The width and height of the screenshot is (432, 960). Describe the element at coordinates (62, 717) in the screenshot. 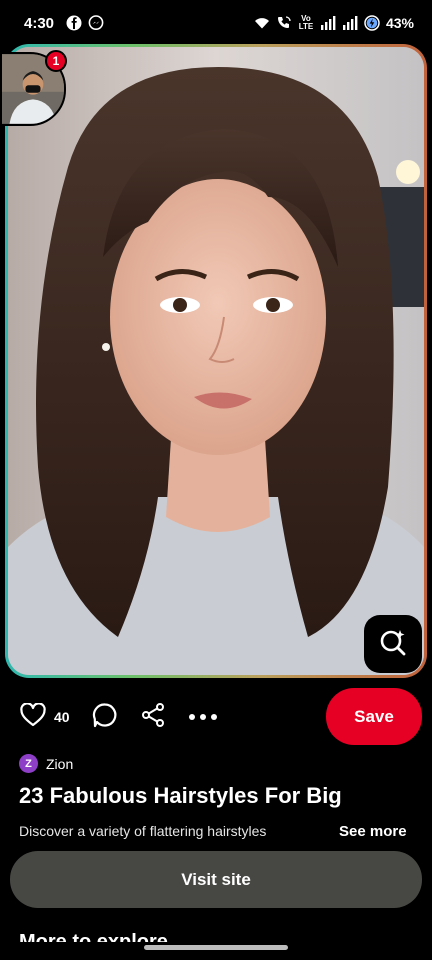

I see `like-count: 40` at that location.